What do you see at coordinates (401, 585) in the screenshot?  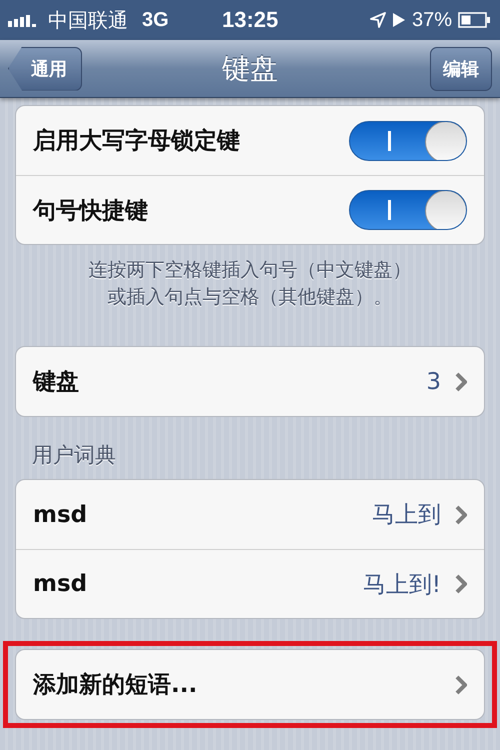 I see `row-value: 马上到!` at bounding box center [401, 585].